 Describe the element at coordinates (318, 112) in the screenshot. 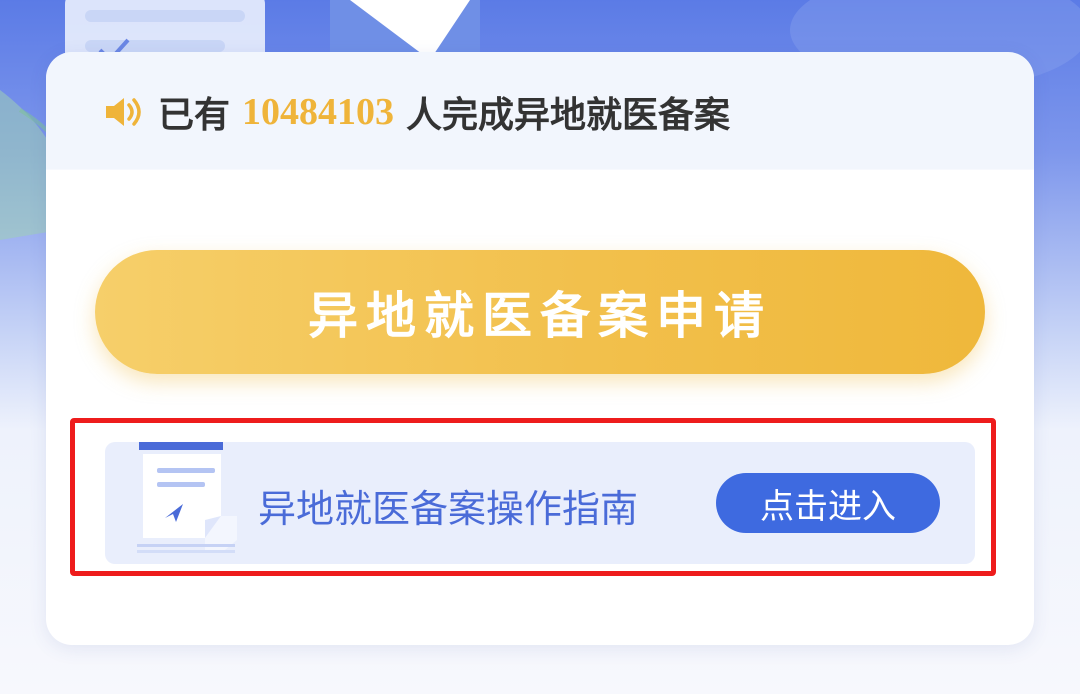

I see `filing-count: 10484103` at that location.